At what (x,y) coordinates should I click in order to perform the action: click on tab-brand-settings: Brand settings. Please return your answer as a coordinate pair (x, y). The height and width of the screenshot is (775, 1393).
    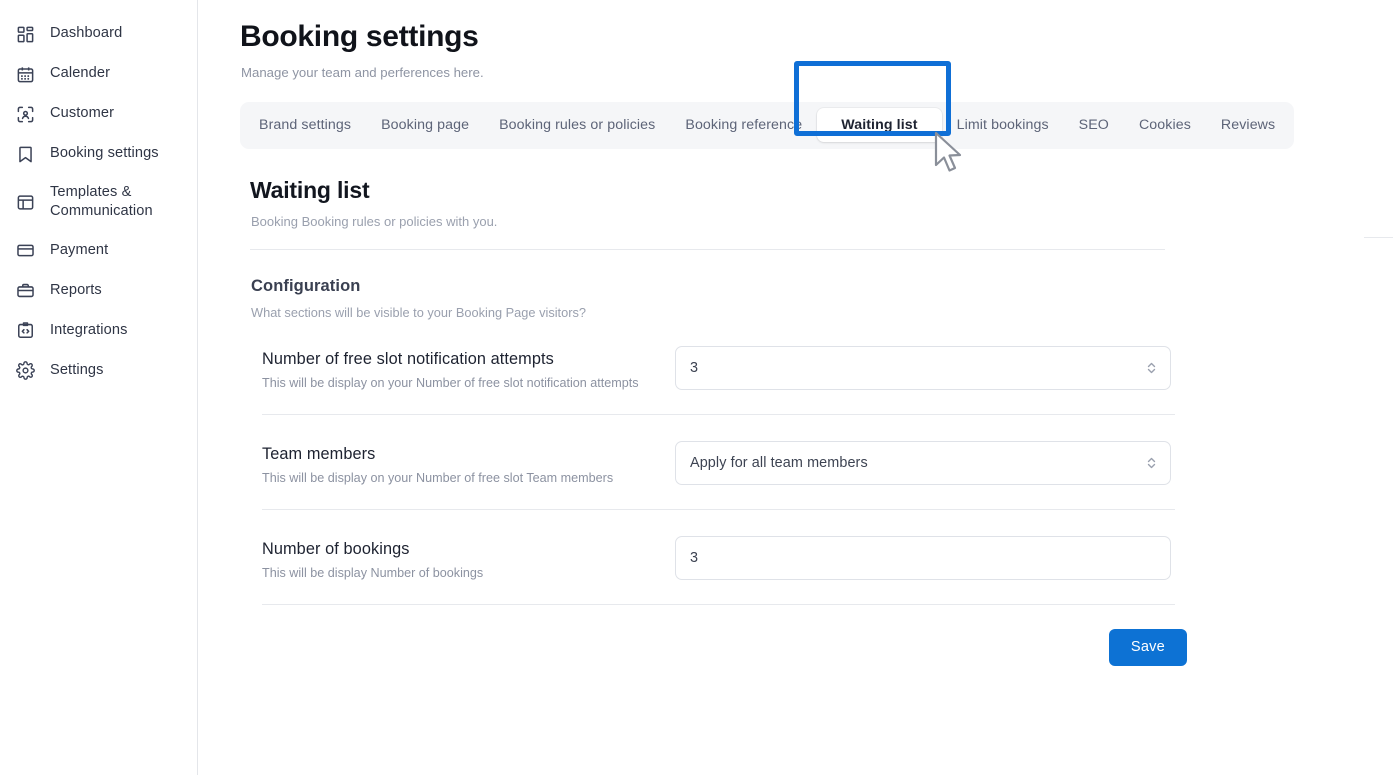
    Looking at the image, I should click on (305, 125).